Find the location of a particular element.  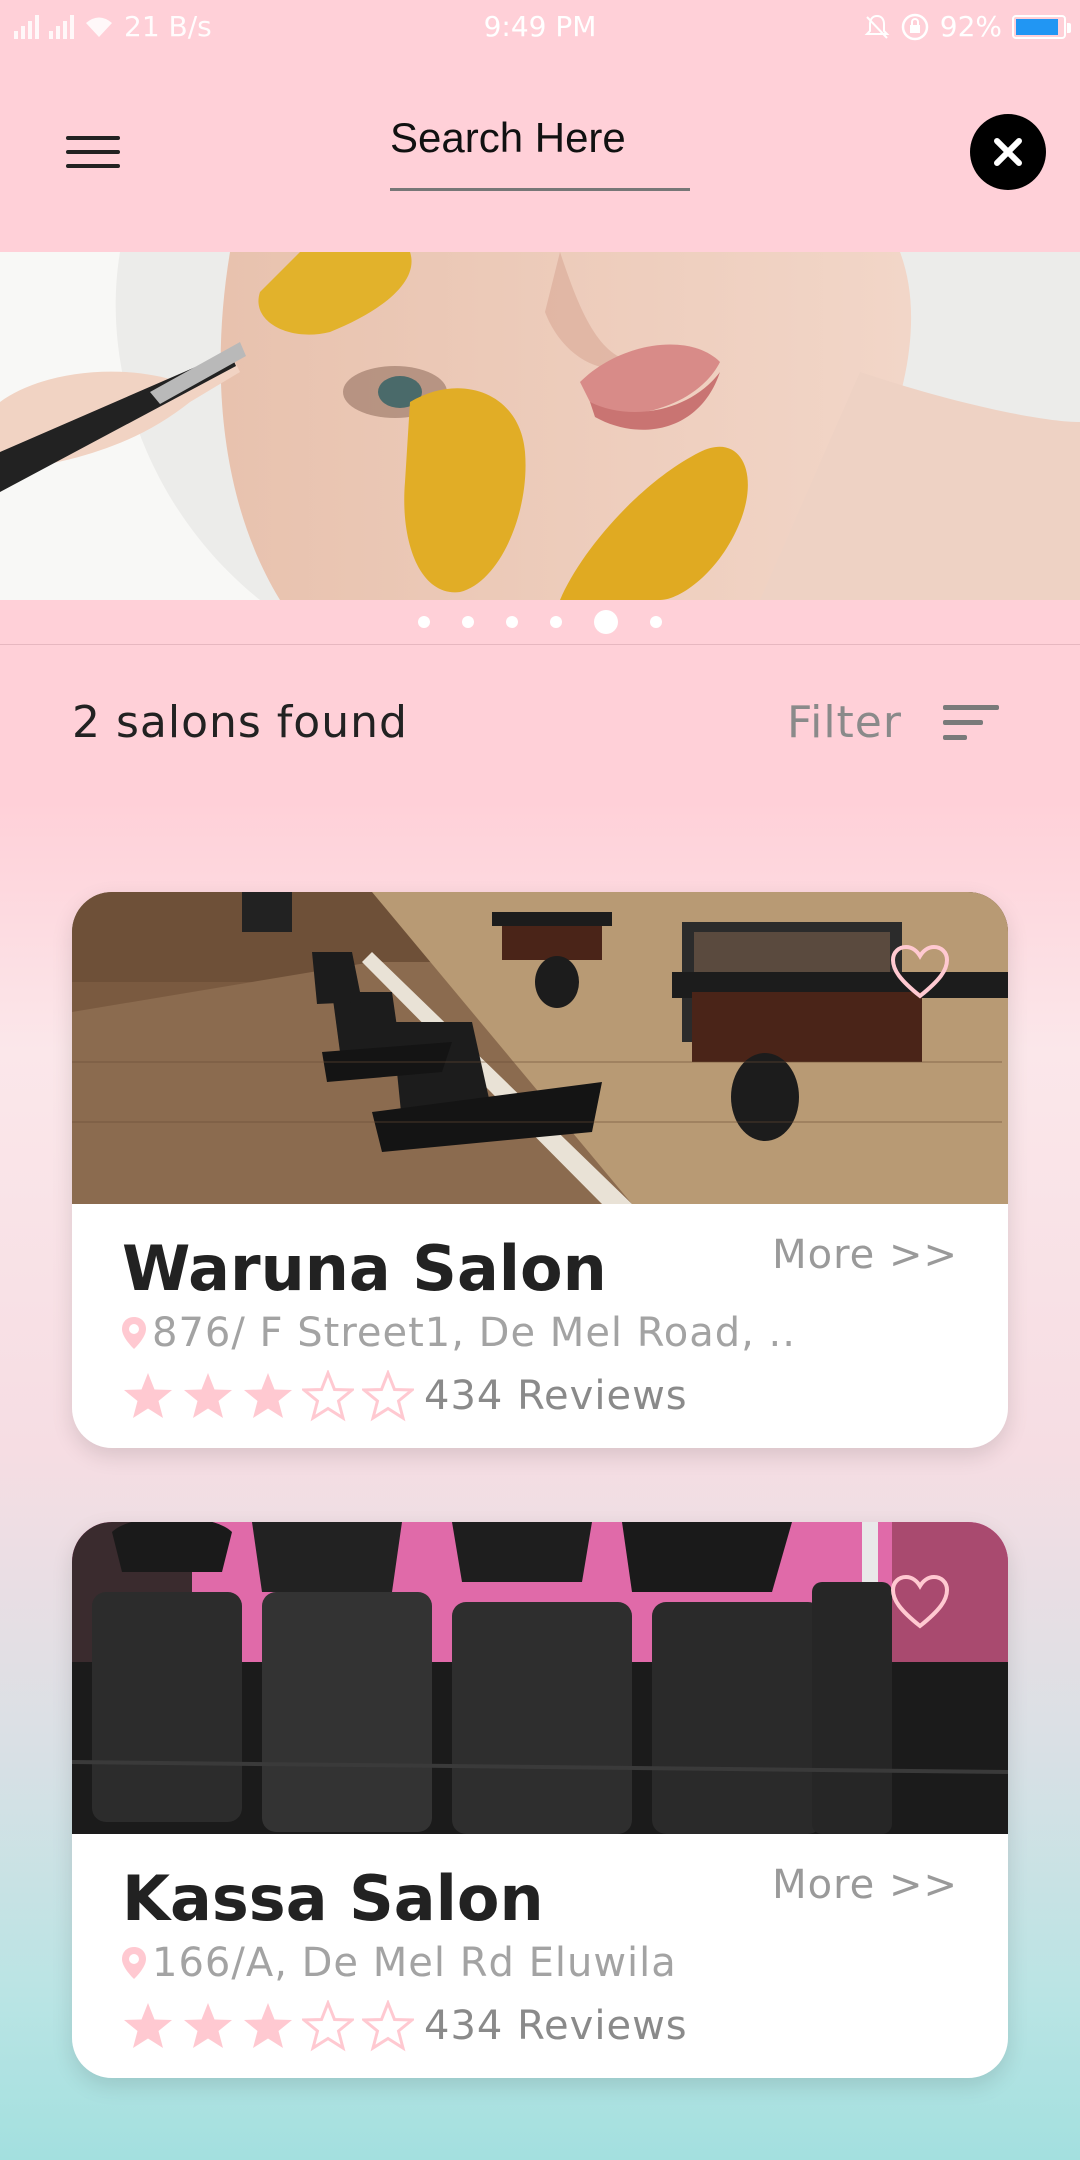

results-bar: 2 salons found Filter is located at coordinates (540, 721).